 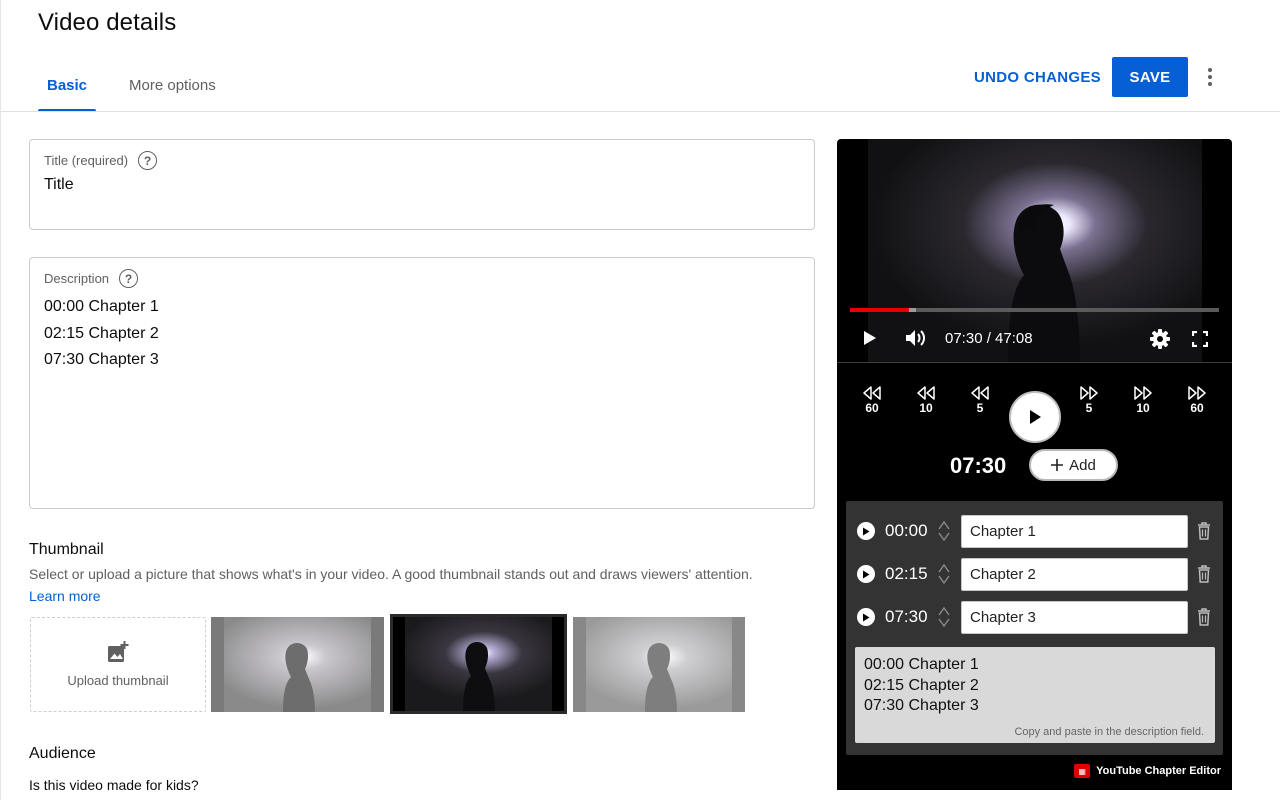 What do you see at coordinates (1210, 77) in the screenshot?
I see `more-vert-icon` at bounding box center [1210, 77].